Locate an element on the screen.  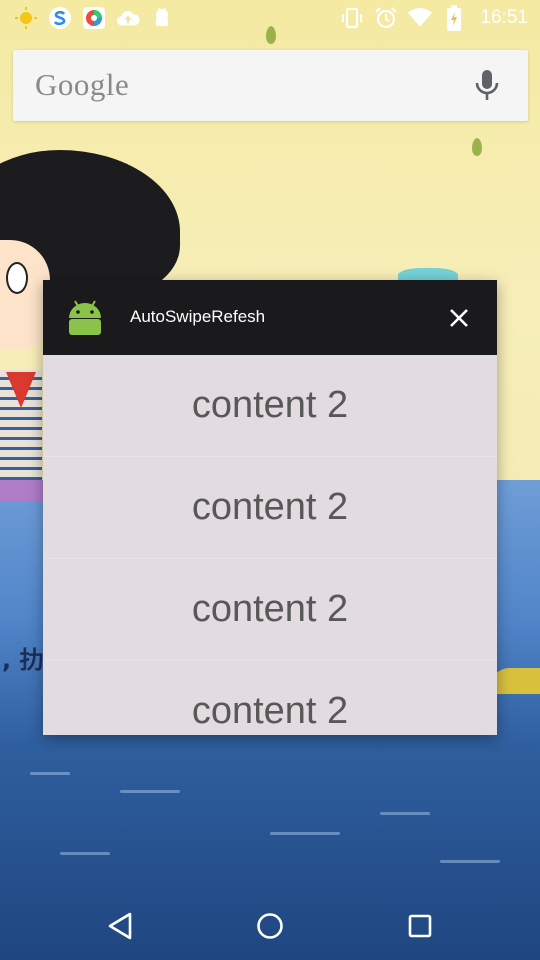
browser-app-icon is located at coordinates (94, 18).